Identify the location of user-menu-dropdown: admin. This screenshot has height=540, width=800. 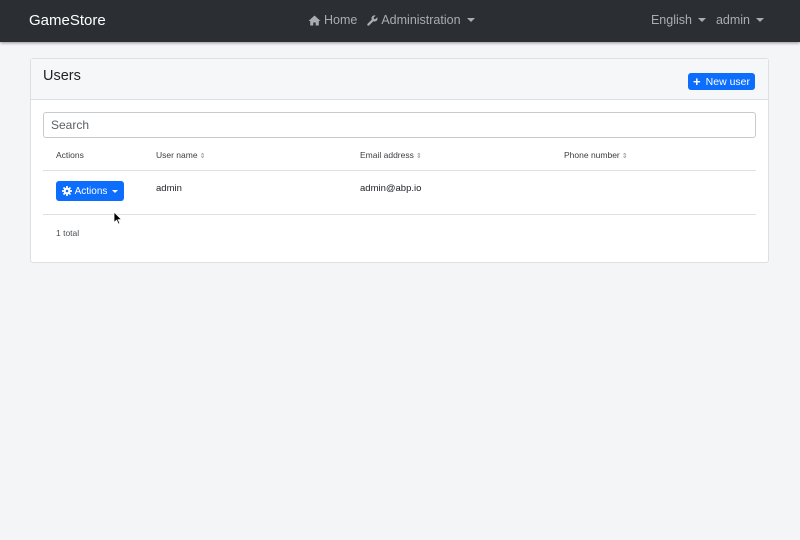
(740, 20).